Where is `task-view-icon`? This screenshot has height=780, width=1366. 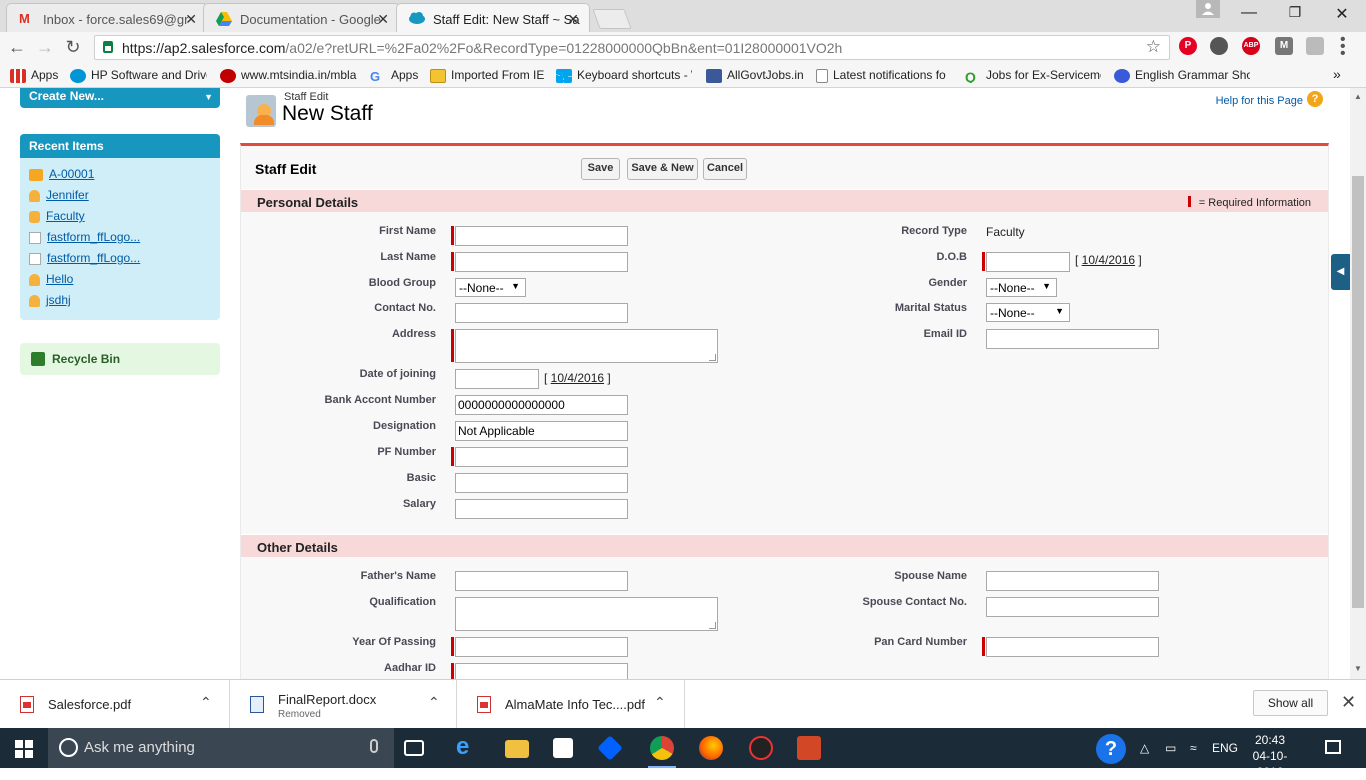
task-view-icon is located at coordinates (414, 748).